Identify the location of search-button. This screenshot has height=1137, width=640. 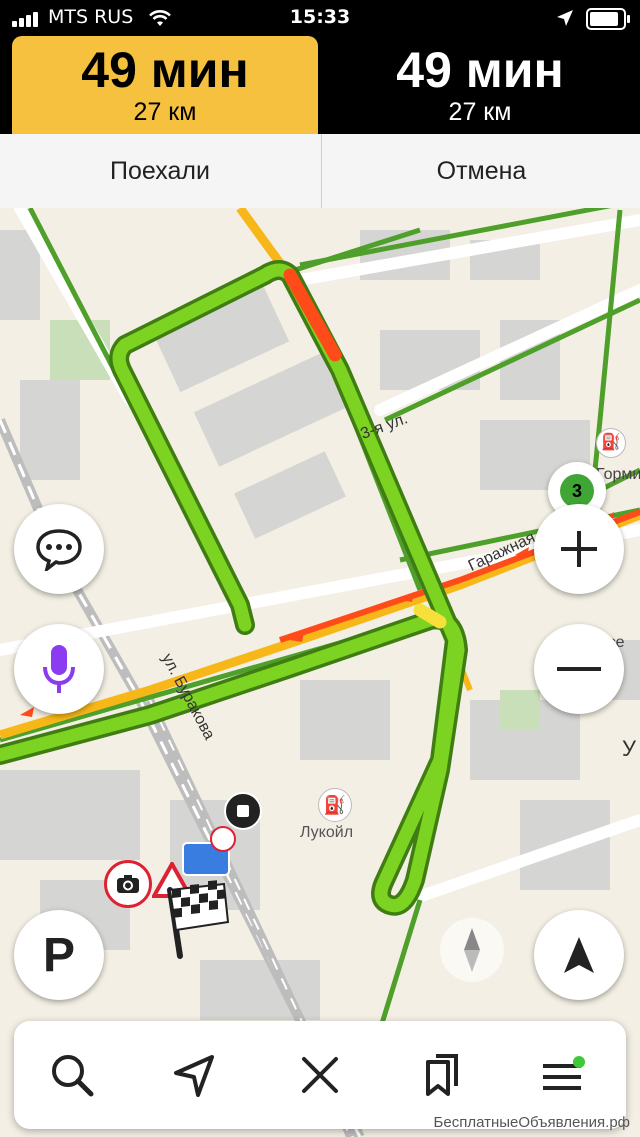
(72, 1075).